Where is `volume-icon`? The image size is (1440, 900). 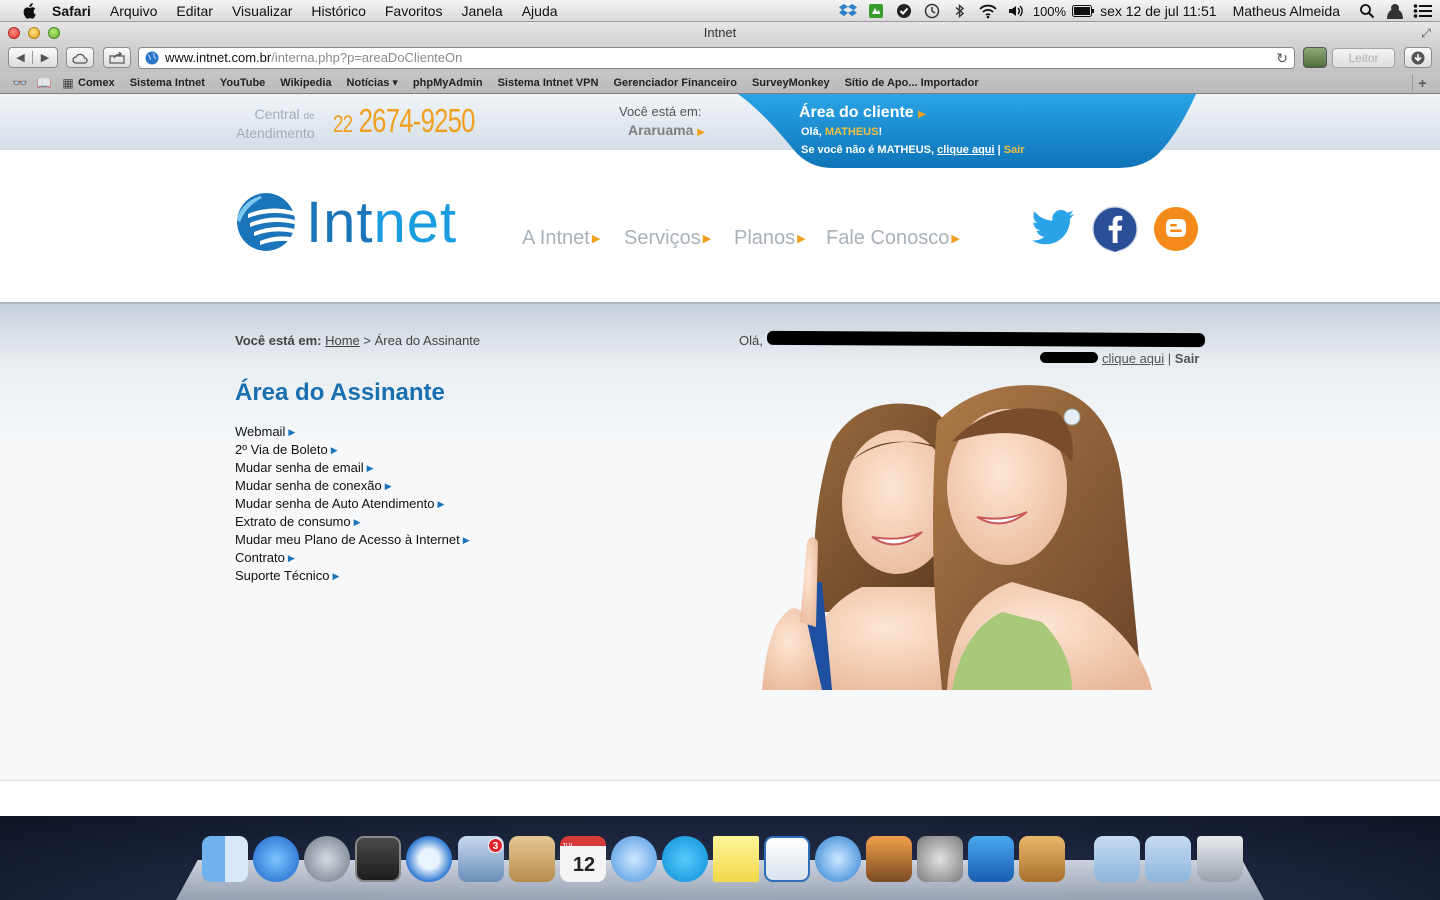
volume-icon is located at coordinates (1016, 11).